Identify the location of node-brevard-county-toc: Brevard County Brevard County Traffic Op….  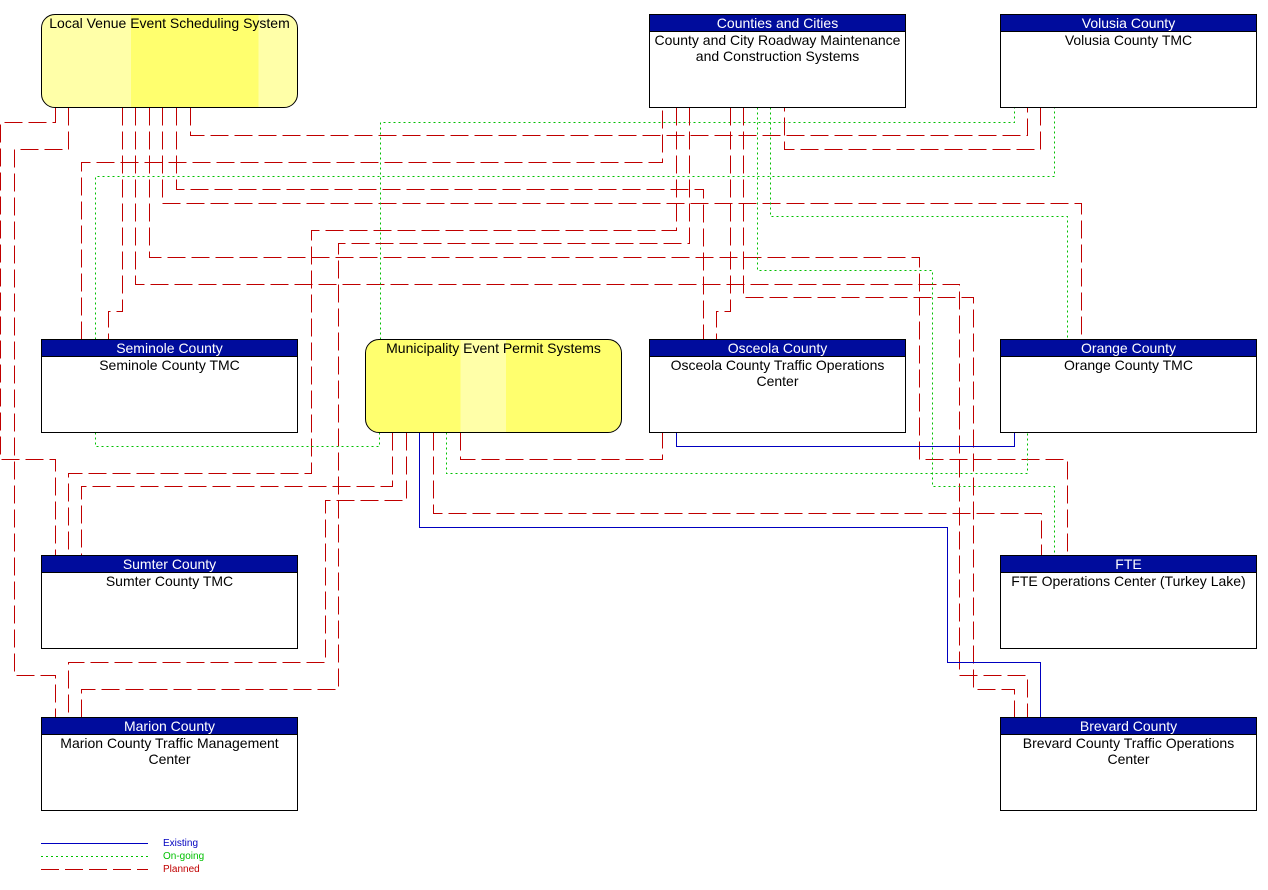
(1128, 764).